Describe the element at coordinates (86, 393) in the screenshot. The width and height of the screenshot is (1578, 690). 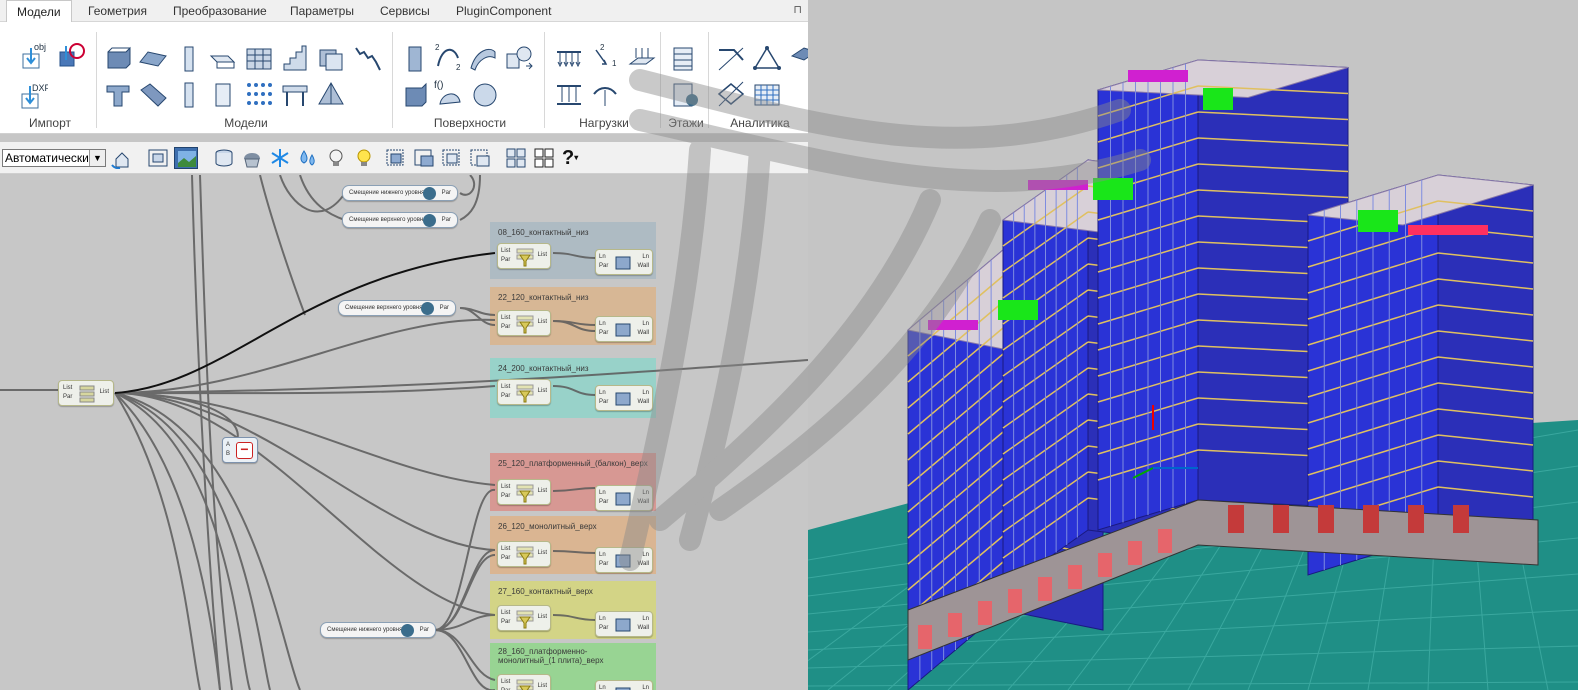
I see `main-list-node: List Par List` at that location.